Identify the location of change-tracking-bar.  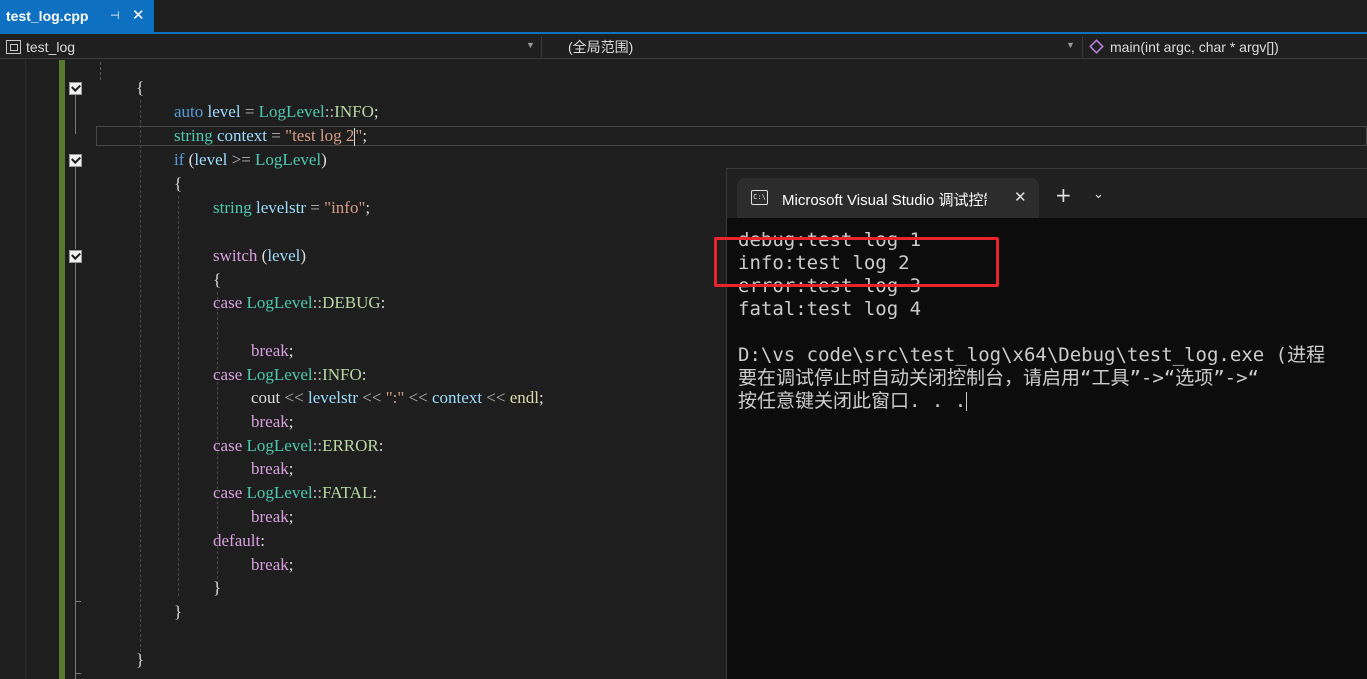
(62, 369).